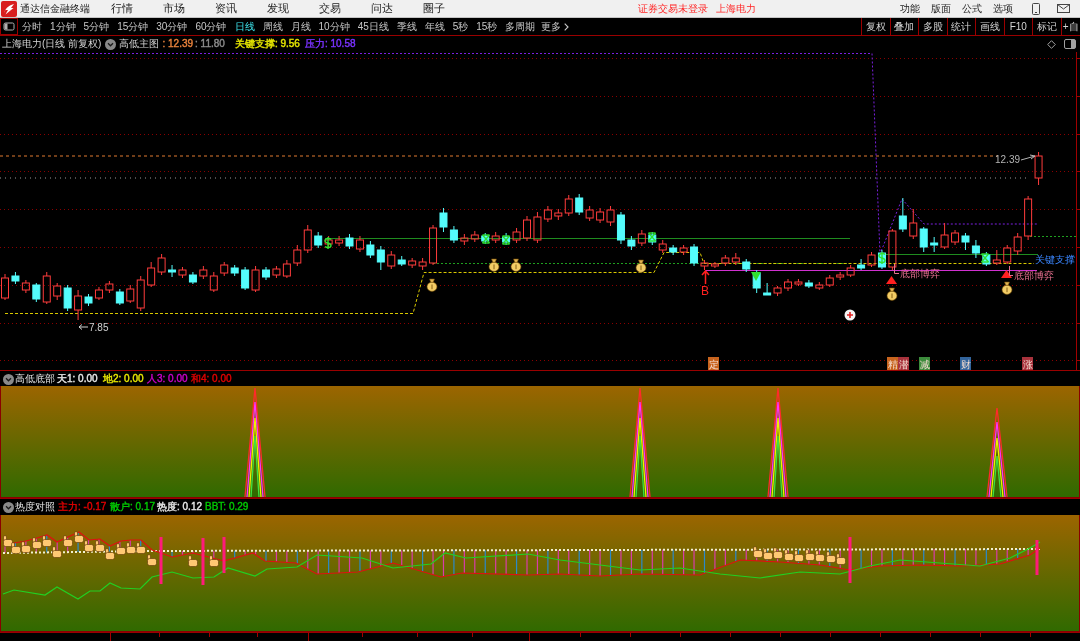 The image size is (1080, 641). I want to click on toolbar-link: 选项, so click(1003, 8).